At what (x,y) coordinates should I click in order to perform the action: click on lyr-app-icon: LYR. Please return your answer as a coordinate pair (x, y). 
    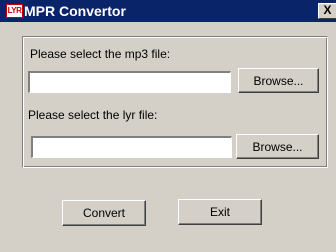
    Looking at the image, I should click on (14, 11).